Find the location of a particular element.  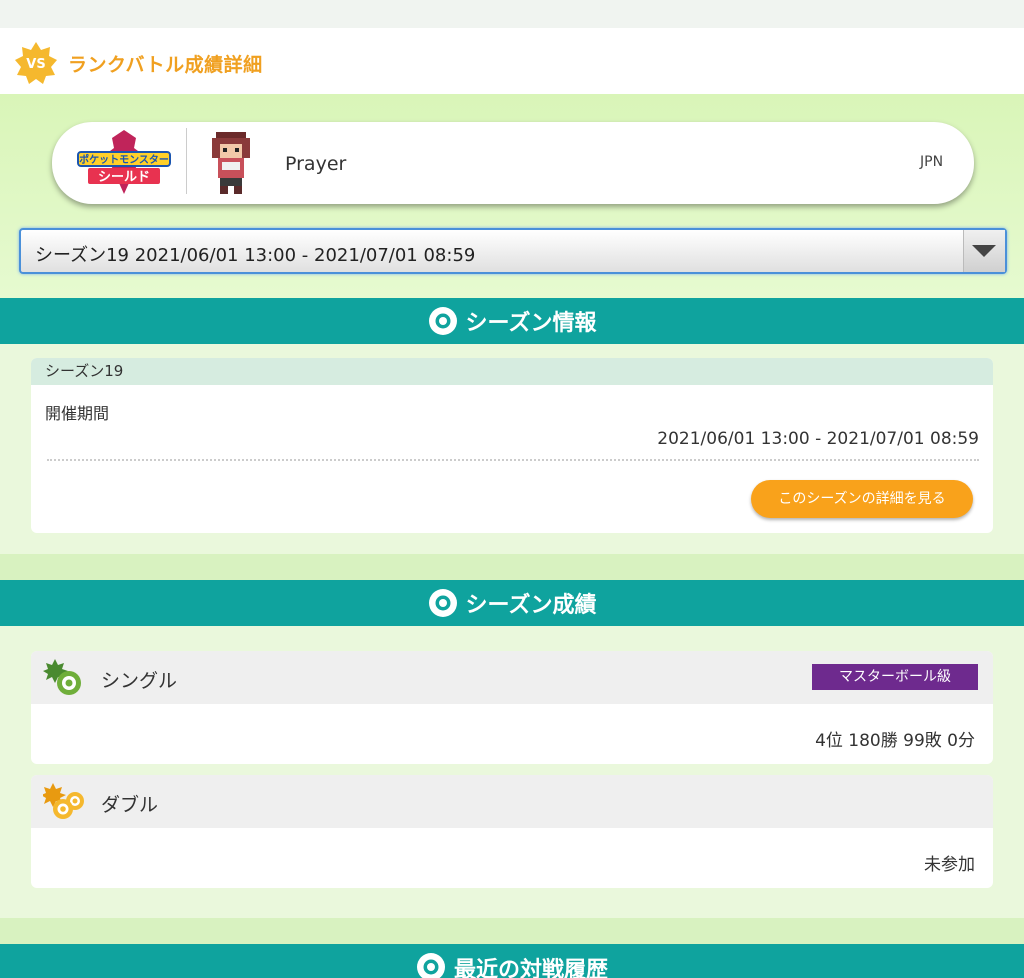

single-record-header: シングル マスターボール級 is located at coordinates (512, 677).